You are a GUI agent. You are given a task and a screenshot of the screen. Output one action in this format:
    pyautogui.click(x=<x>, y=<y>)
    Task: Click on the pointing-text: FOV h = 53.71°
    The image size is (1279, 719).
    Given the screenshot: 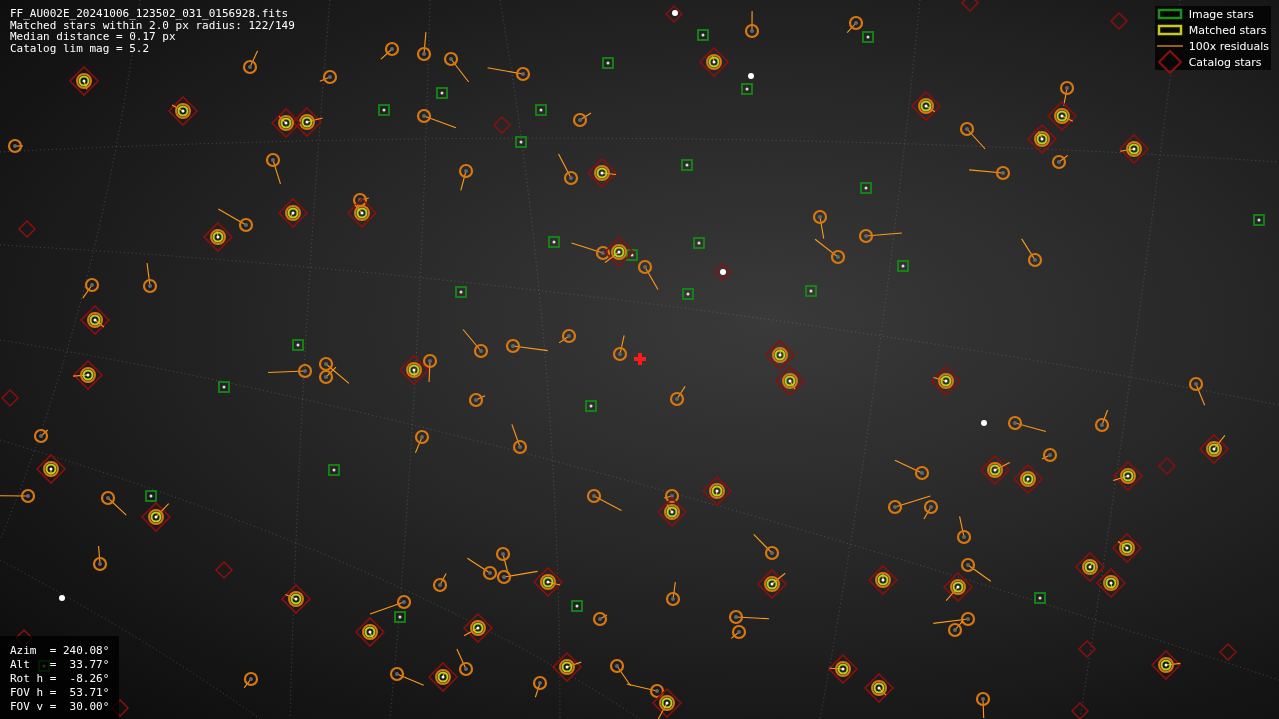 What is the action you would take?
    pyautogui.click(x=60, y=693)
    